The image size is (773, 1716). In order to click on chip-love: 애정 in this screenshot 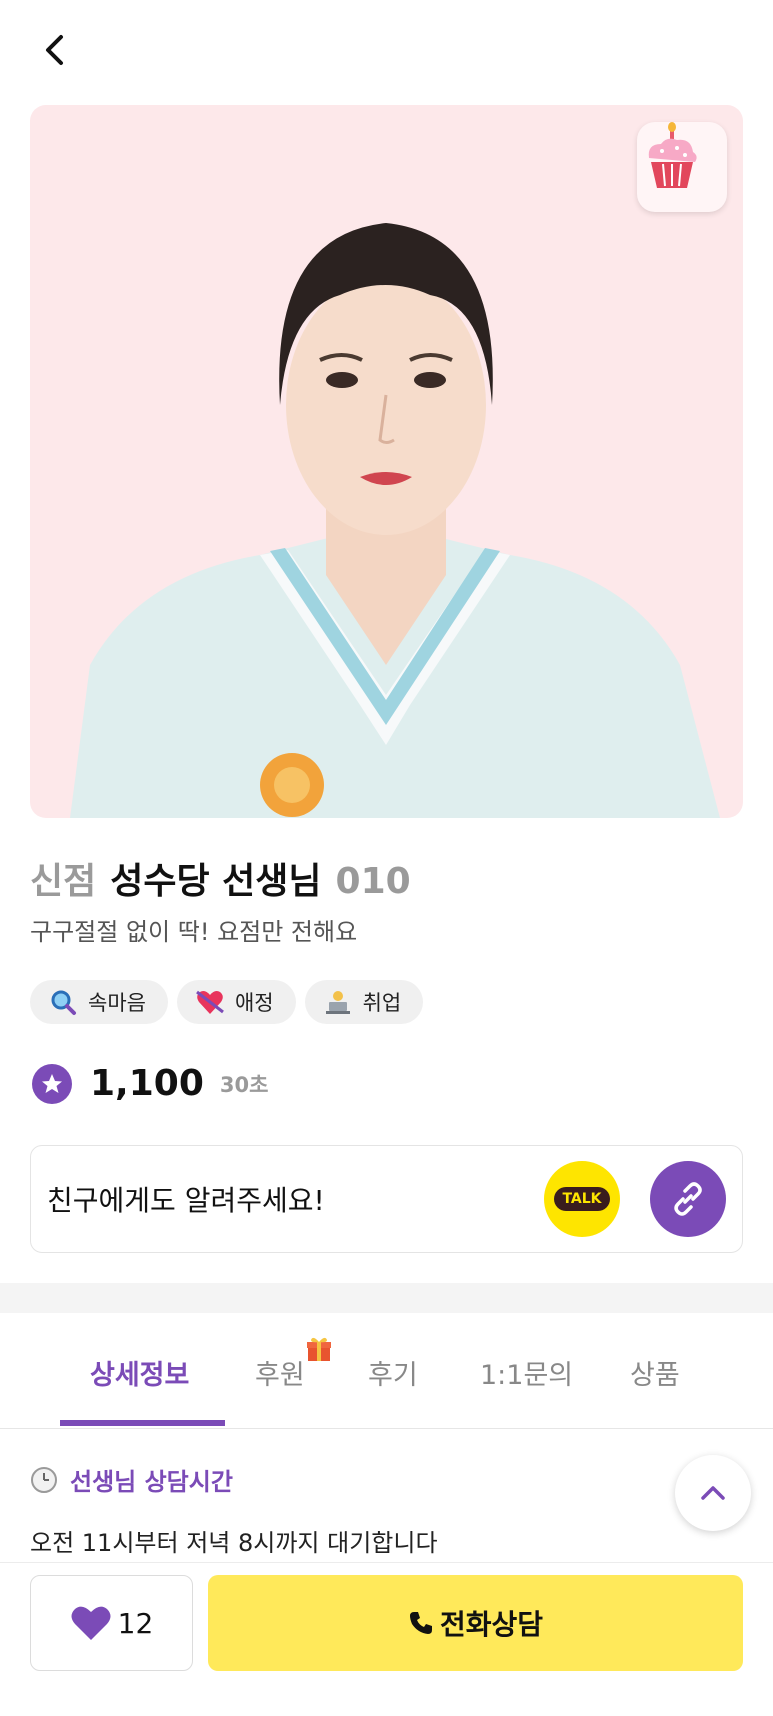, I will do `click(236, 1002)`.